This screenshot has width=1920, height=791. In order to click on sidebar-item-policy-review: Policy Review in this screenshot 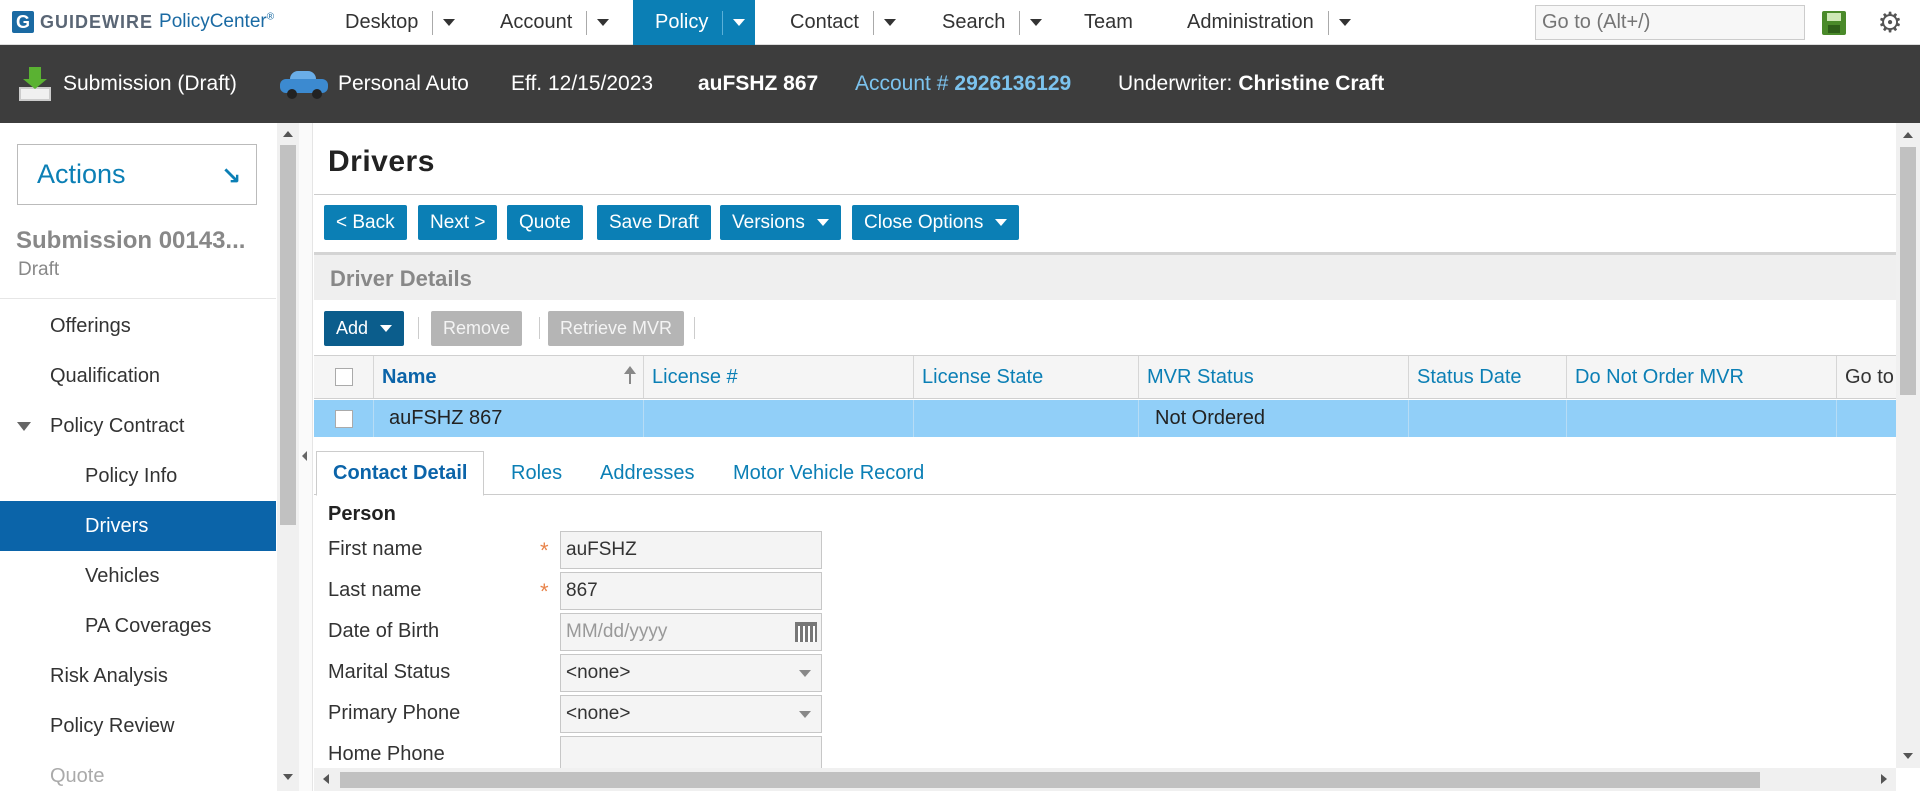, I will do `click(138, 726)`.